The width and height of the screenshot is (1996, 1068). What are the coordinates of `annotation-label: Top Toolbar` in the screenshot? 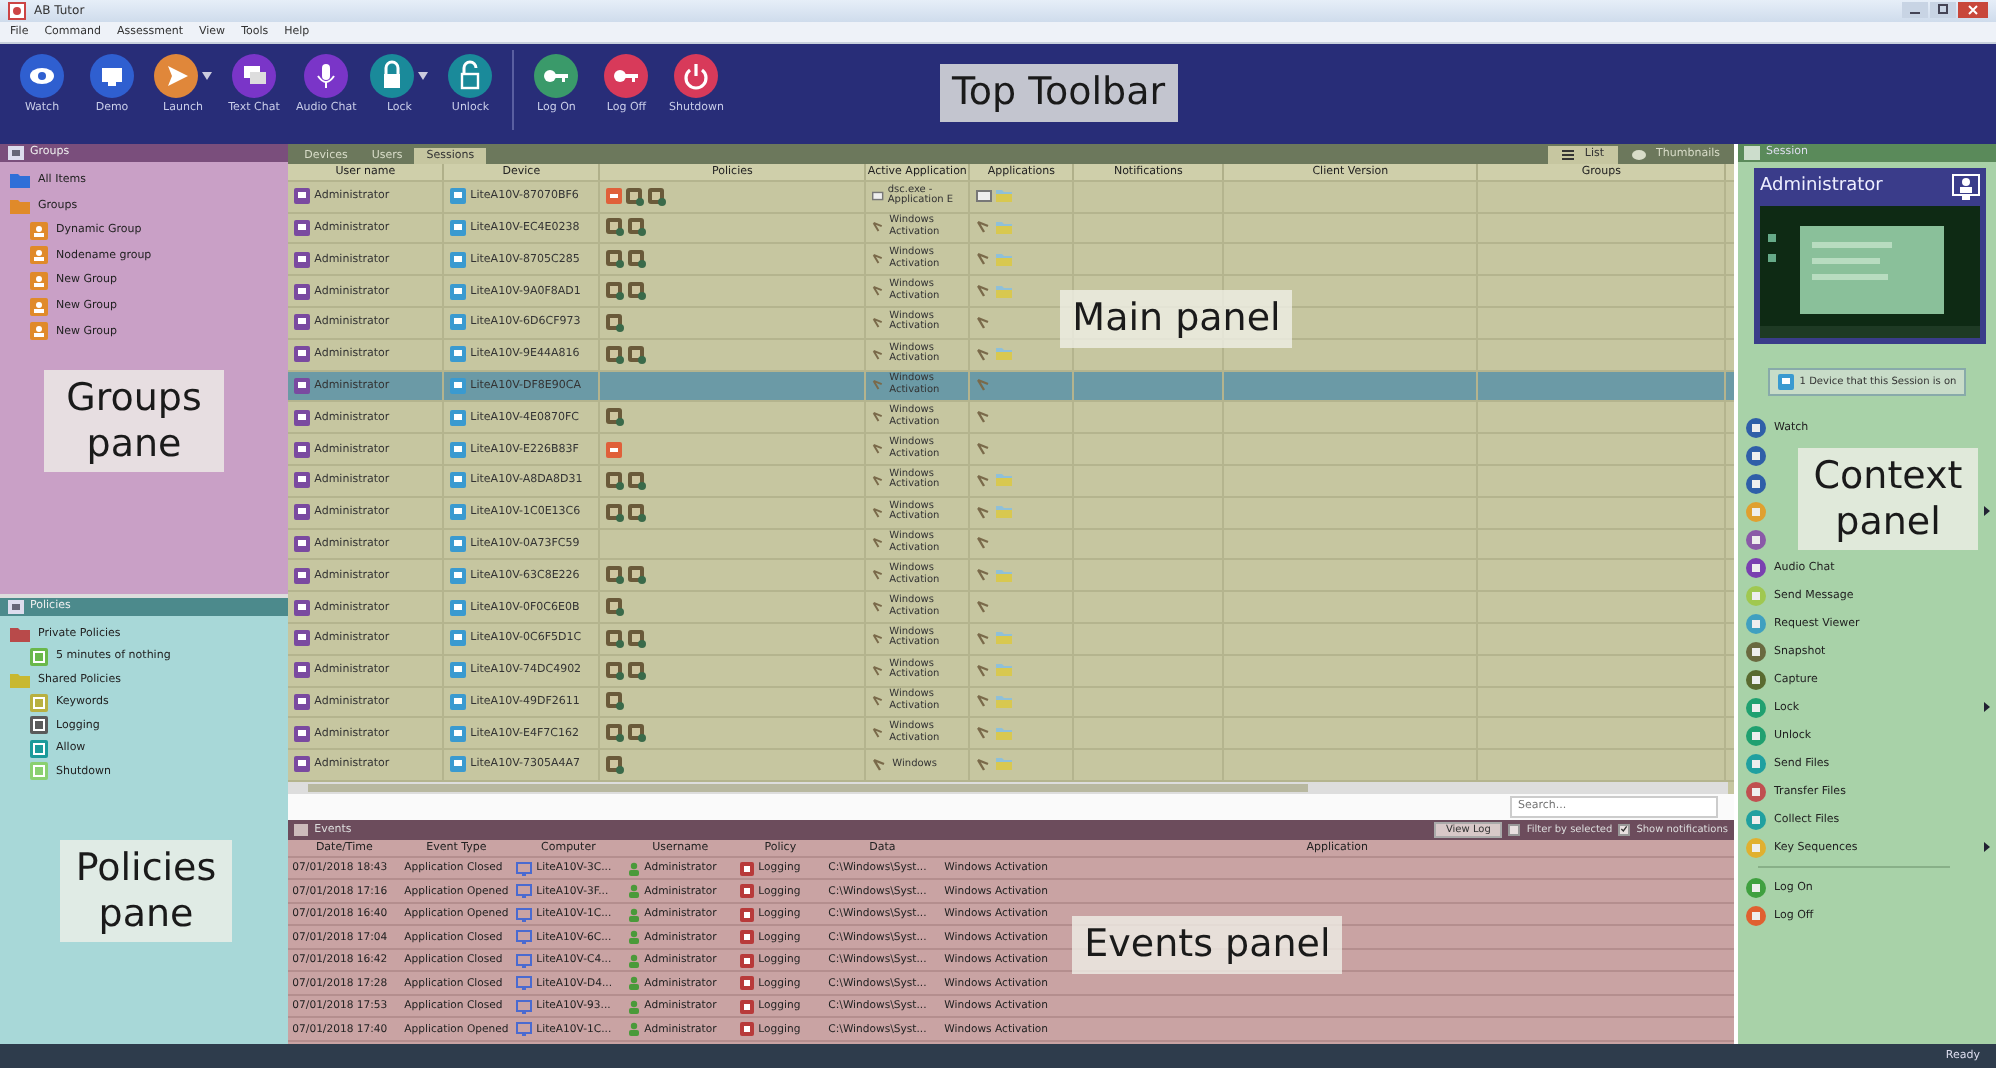 It's located at (1059, 92).